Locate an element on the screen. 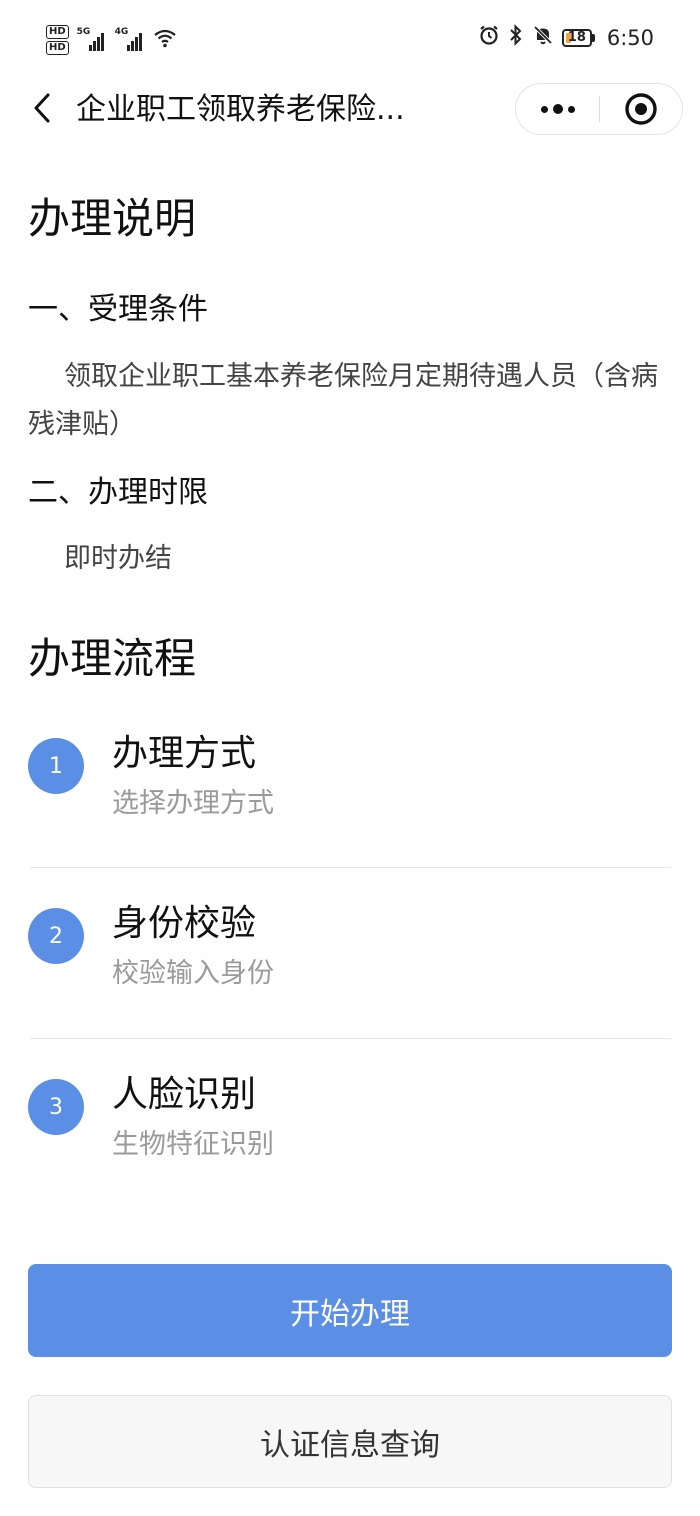 The height and width of the screenshot is (1516, 700). step-title: 身份校验 is located at coordinates (184, 923).